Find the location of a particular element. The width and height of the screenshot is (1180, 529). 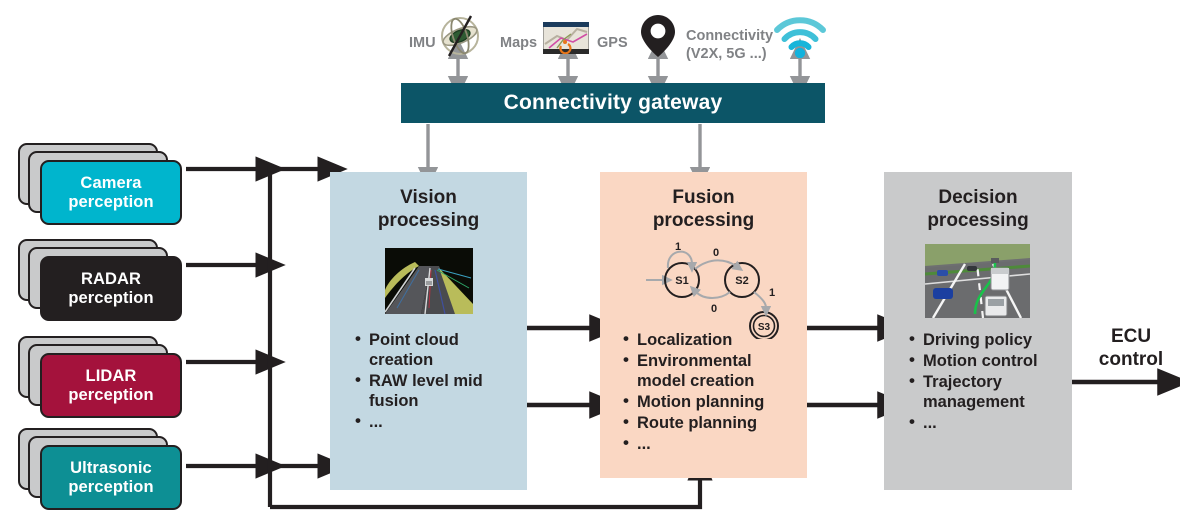

maps-label: Maps is located at coordinates (519, 43).